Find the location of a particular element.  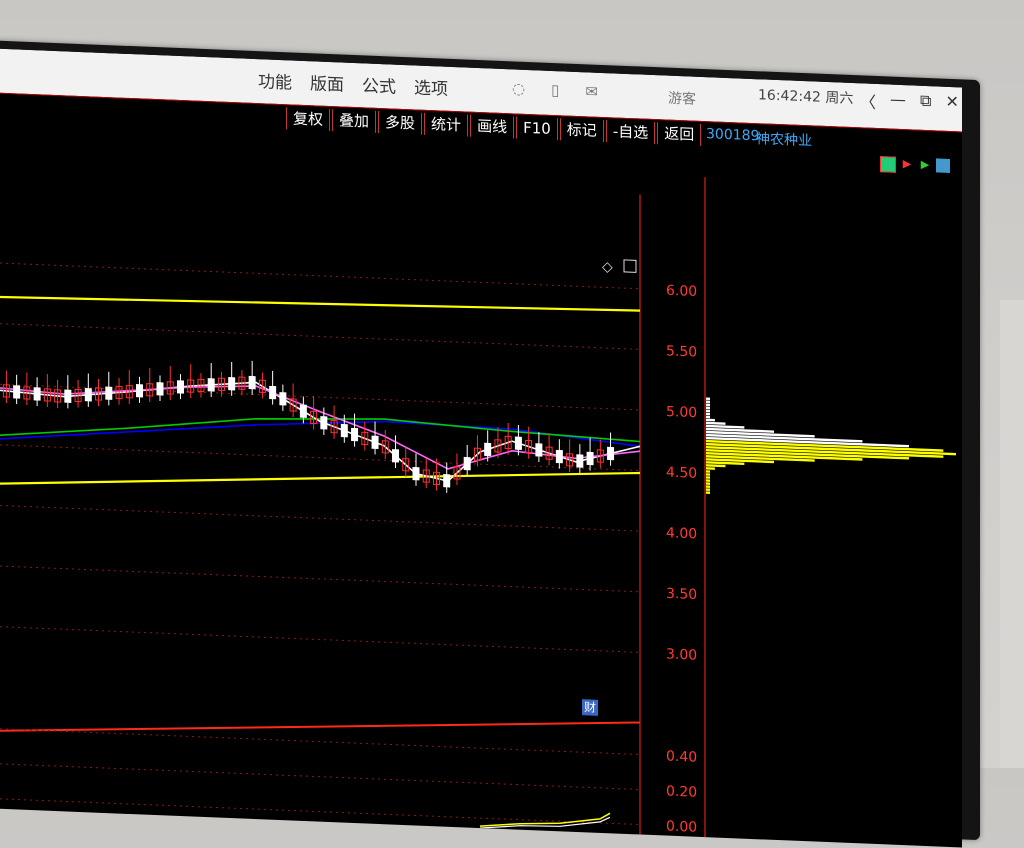

menu-item-layout: 版面 is located at coordinates (327, 82).